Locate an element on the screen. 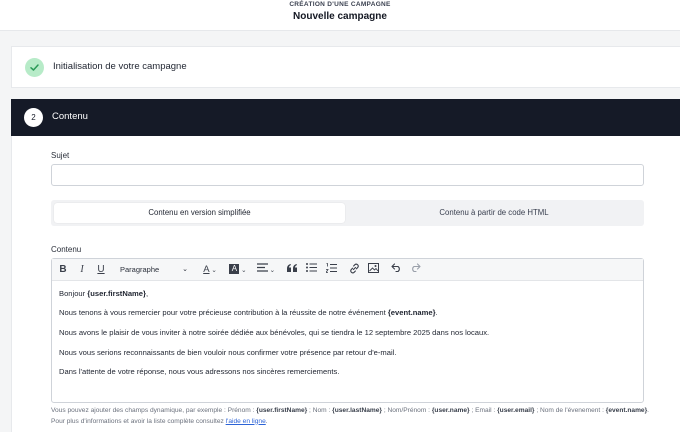 This screenshot has height=432, width=680. quote-button is located at coordinates (292, 270).